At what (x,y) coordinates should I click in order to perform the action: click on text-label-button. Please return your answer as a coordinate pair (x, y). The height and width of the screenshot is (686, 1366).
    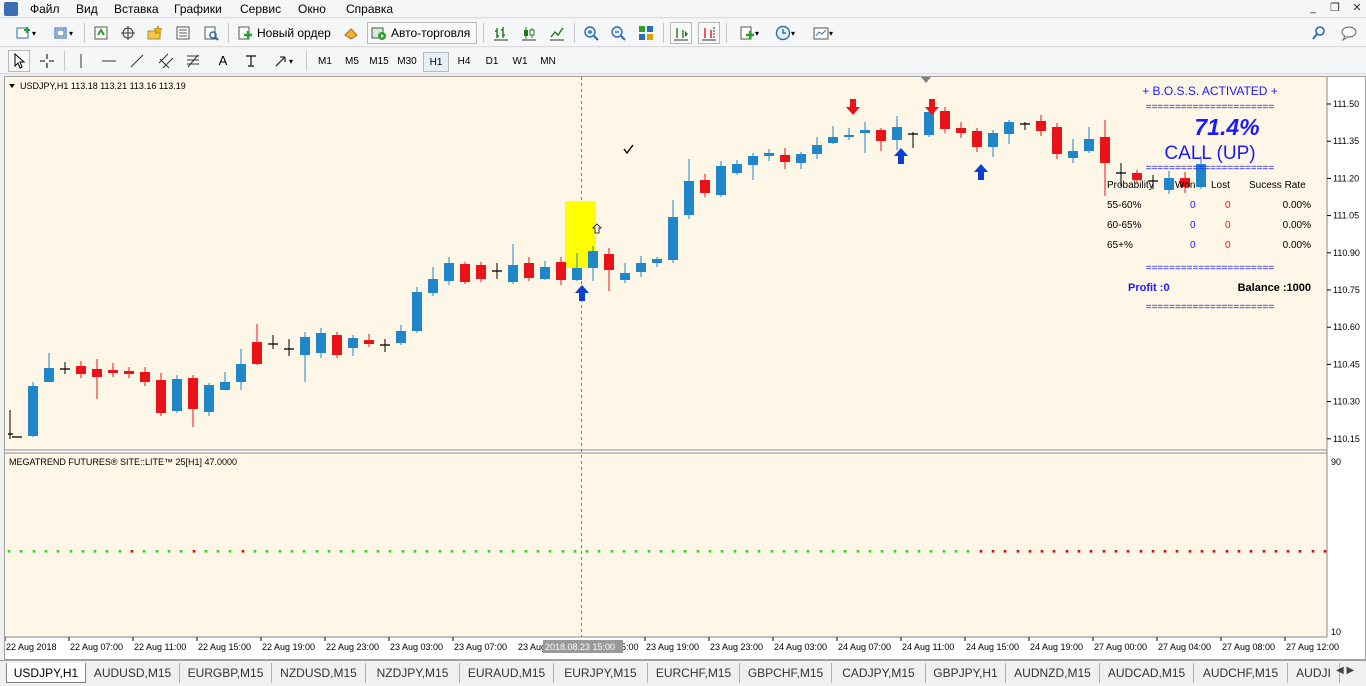
    Looking at the image, I should click on (251, 61).